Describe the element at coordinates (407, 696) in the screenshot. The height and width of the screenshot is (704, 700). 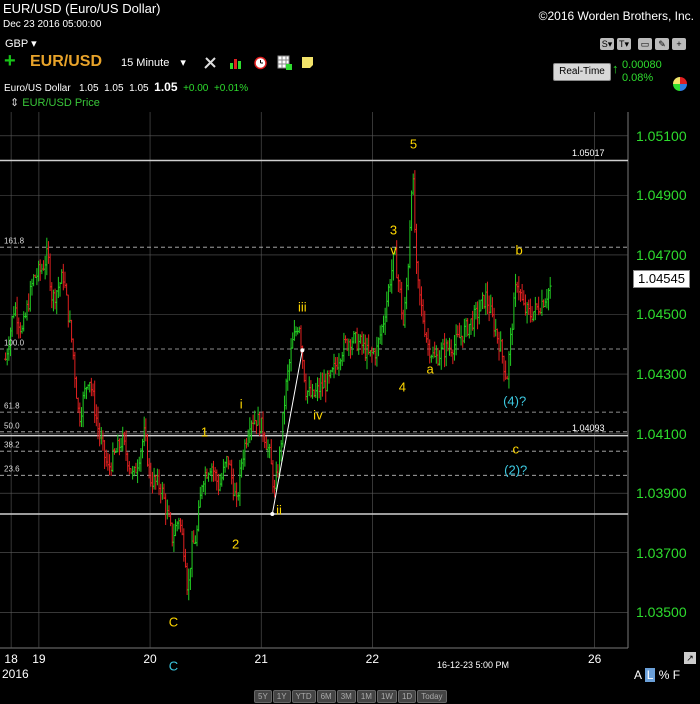
I see `zoom-1d-button: 1D` at that location.